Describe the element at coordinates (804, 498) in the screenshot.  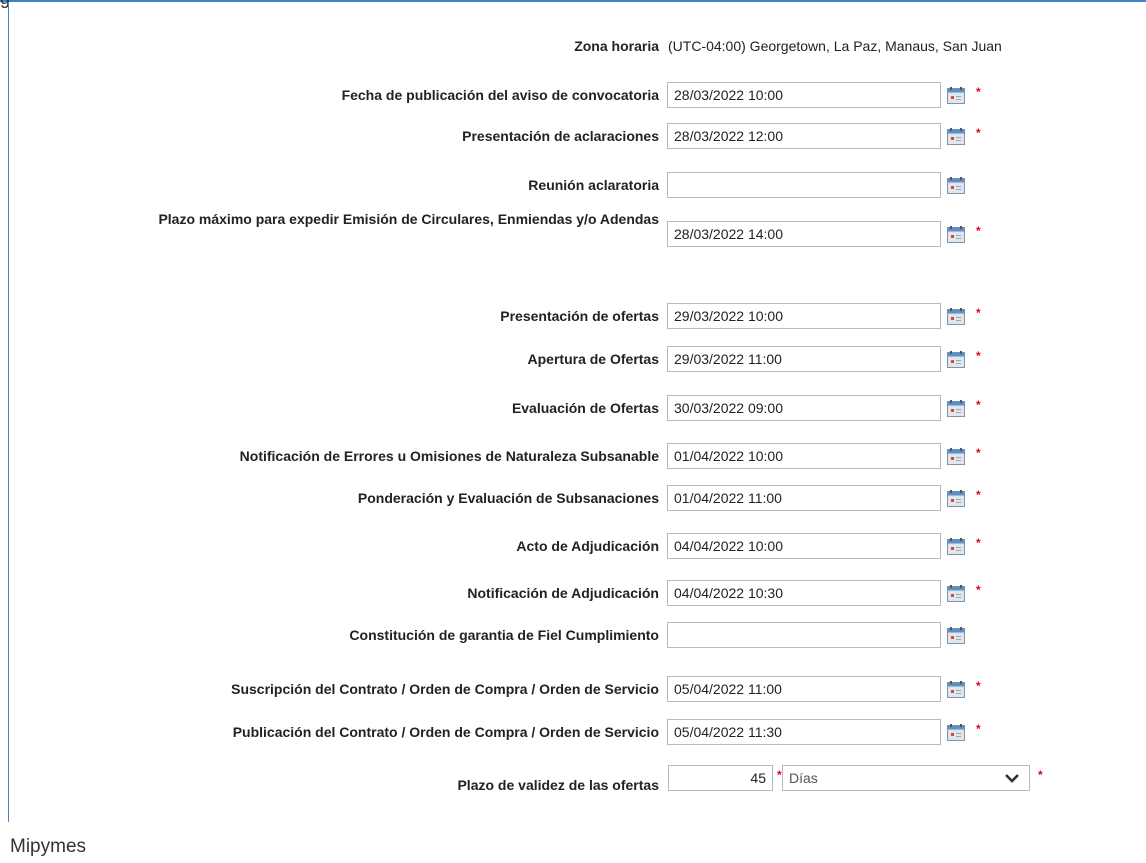
I see `date-input: 01/04/2022 11:00` at that location.